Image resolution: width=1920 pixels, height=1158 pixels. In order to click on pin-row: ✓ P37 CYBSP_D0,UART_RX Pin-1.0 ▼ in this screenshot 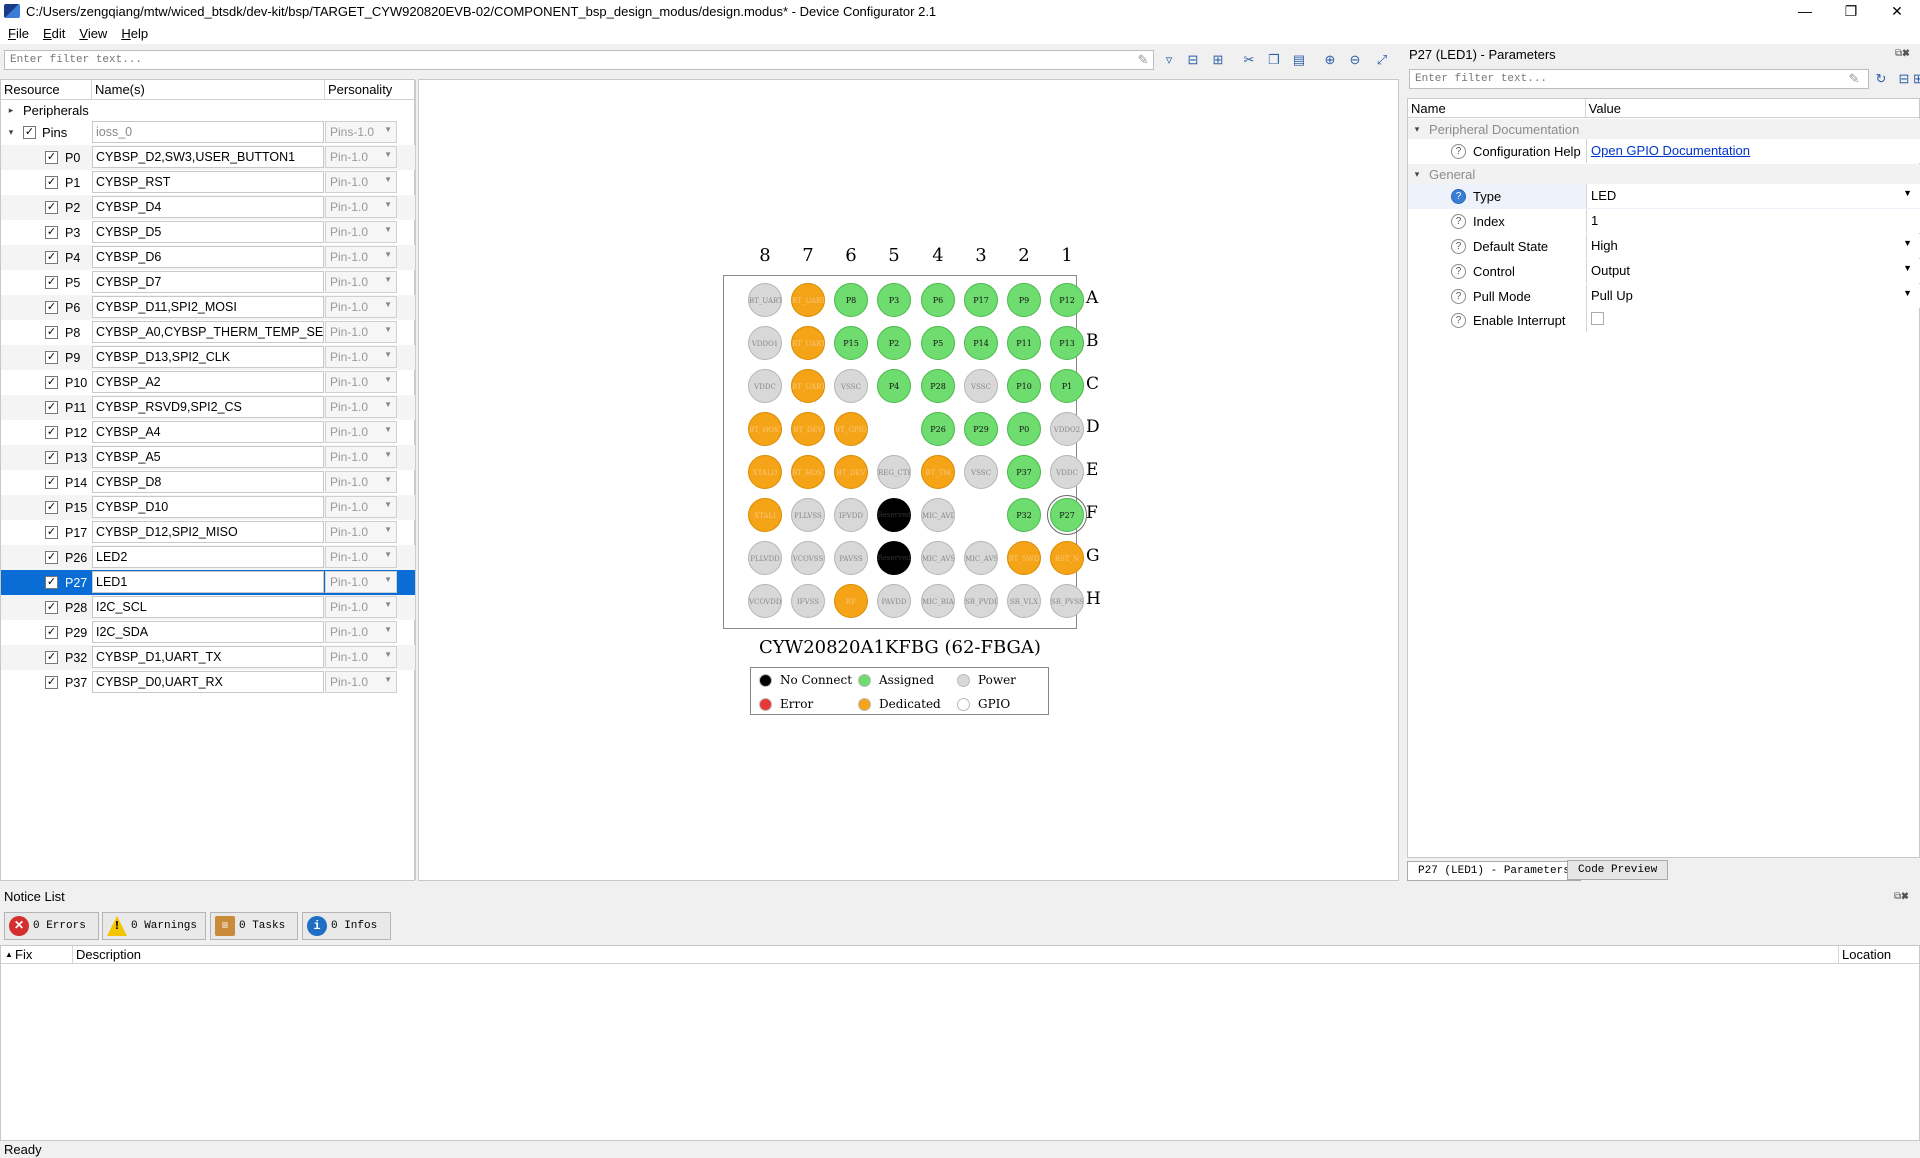, I will do `click(208, 682)`.